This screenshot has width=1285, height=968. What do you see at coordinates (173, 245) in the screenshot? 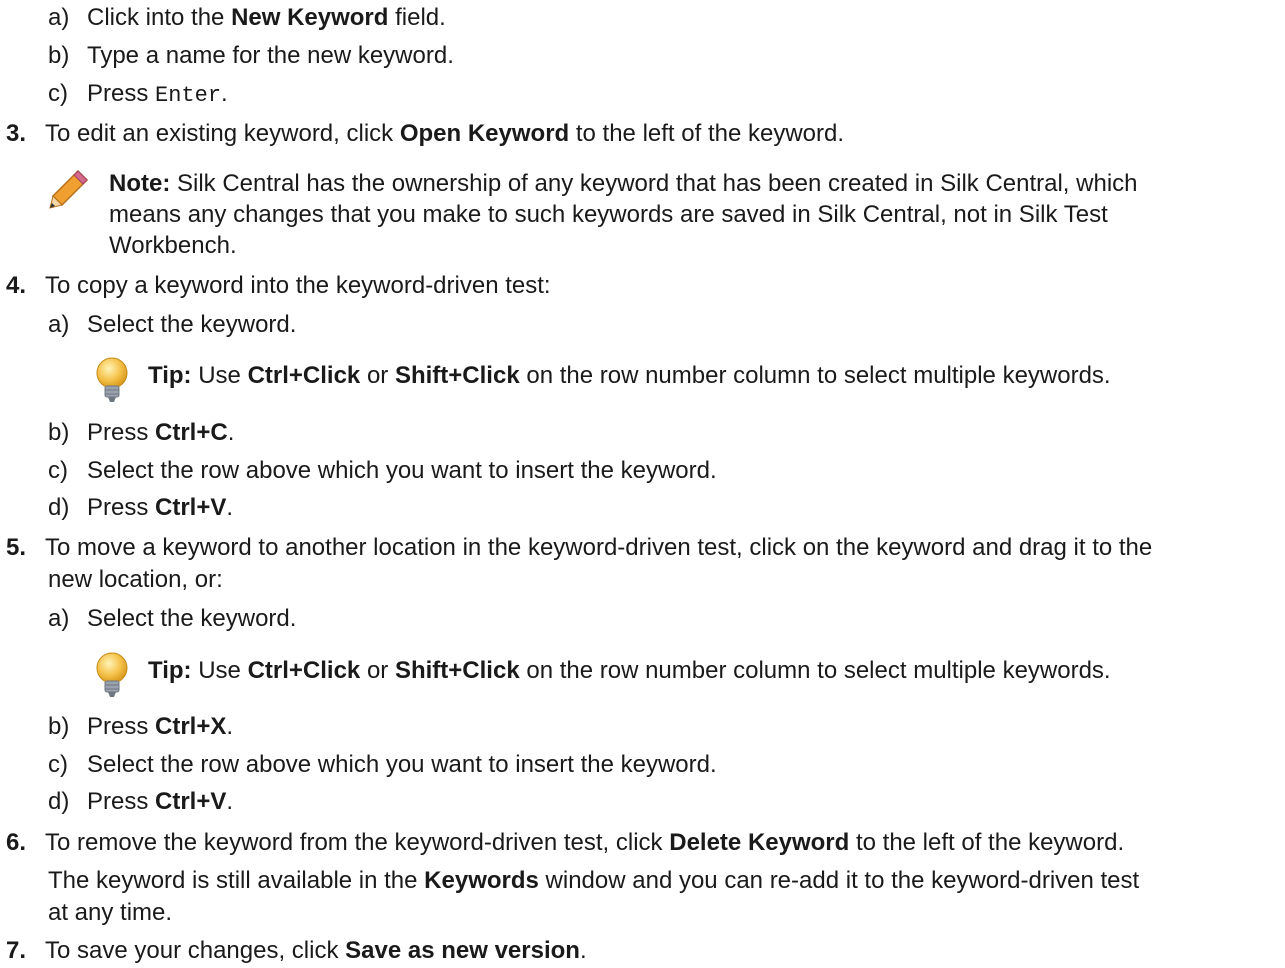
I see `note-line-3: Workbench.` at bounding box center [173, 245].